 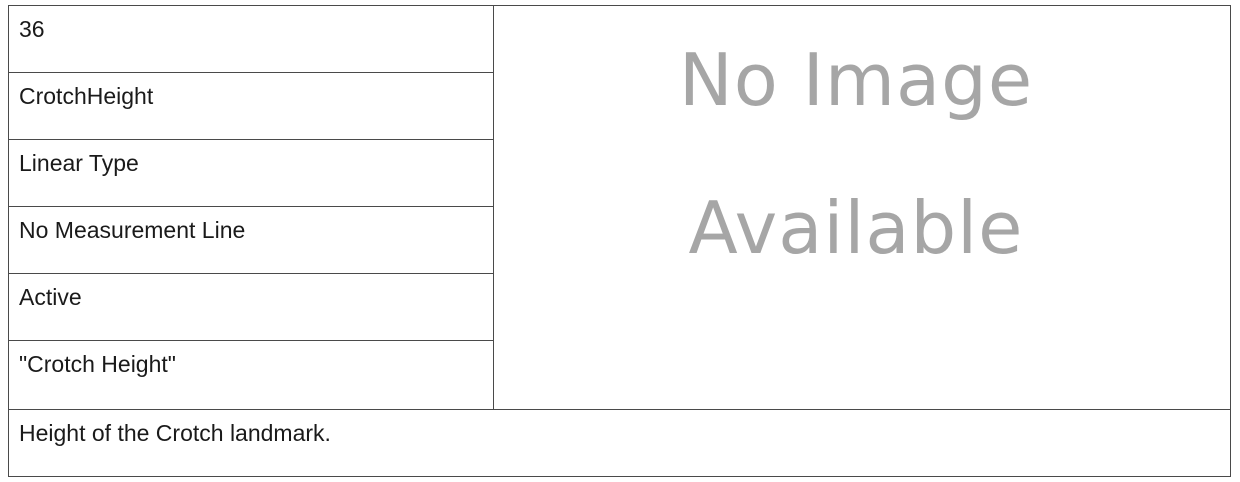 I want to click on field-id: 36, so click(x=251, y=39).